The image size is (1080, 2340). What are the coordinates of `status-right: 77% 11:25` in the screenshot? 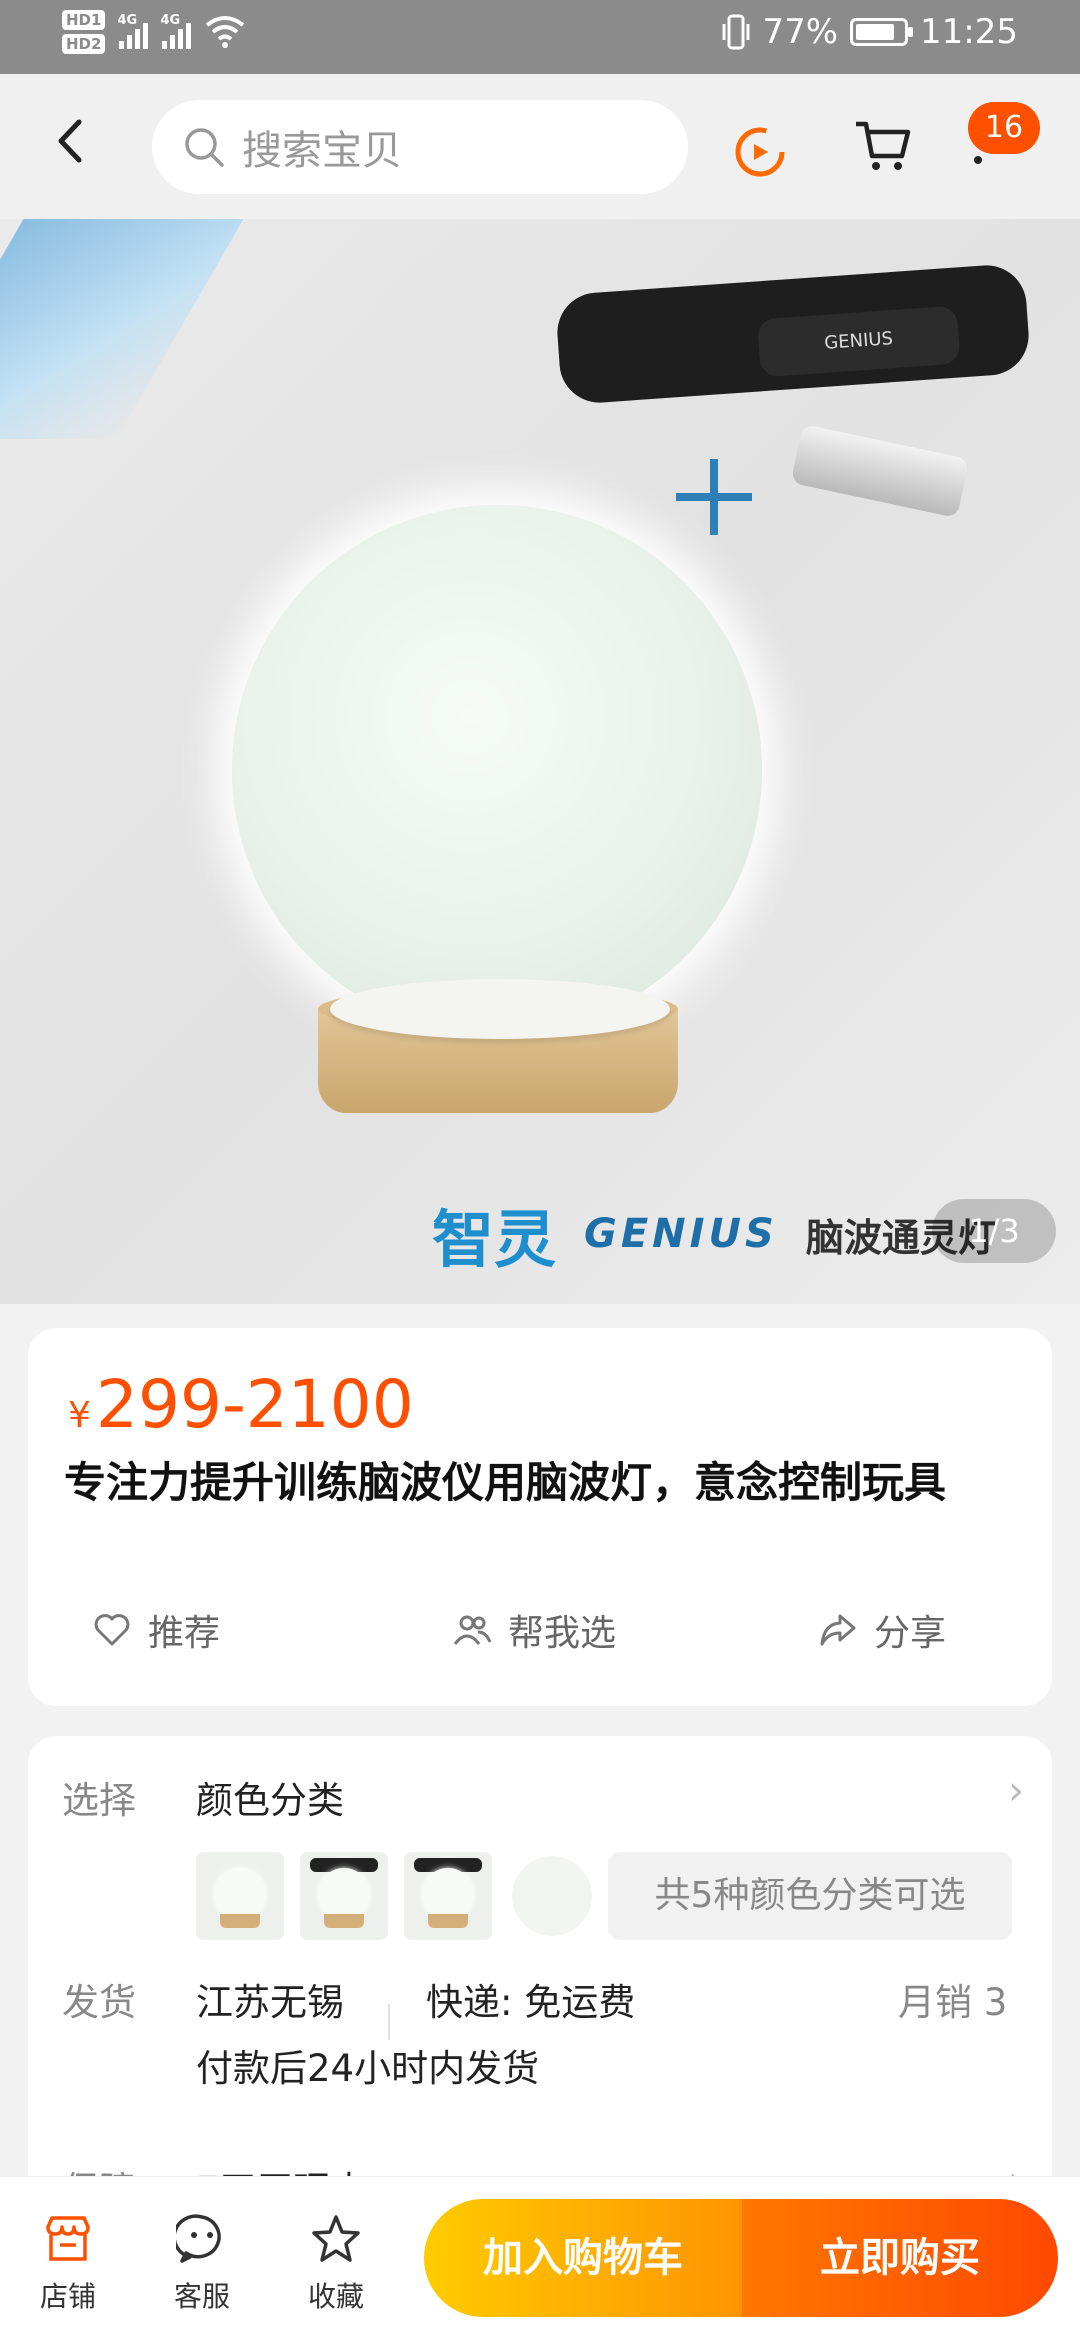 It's located at (870, 32).